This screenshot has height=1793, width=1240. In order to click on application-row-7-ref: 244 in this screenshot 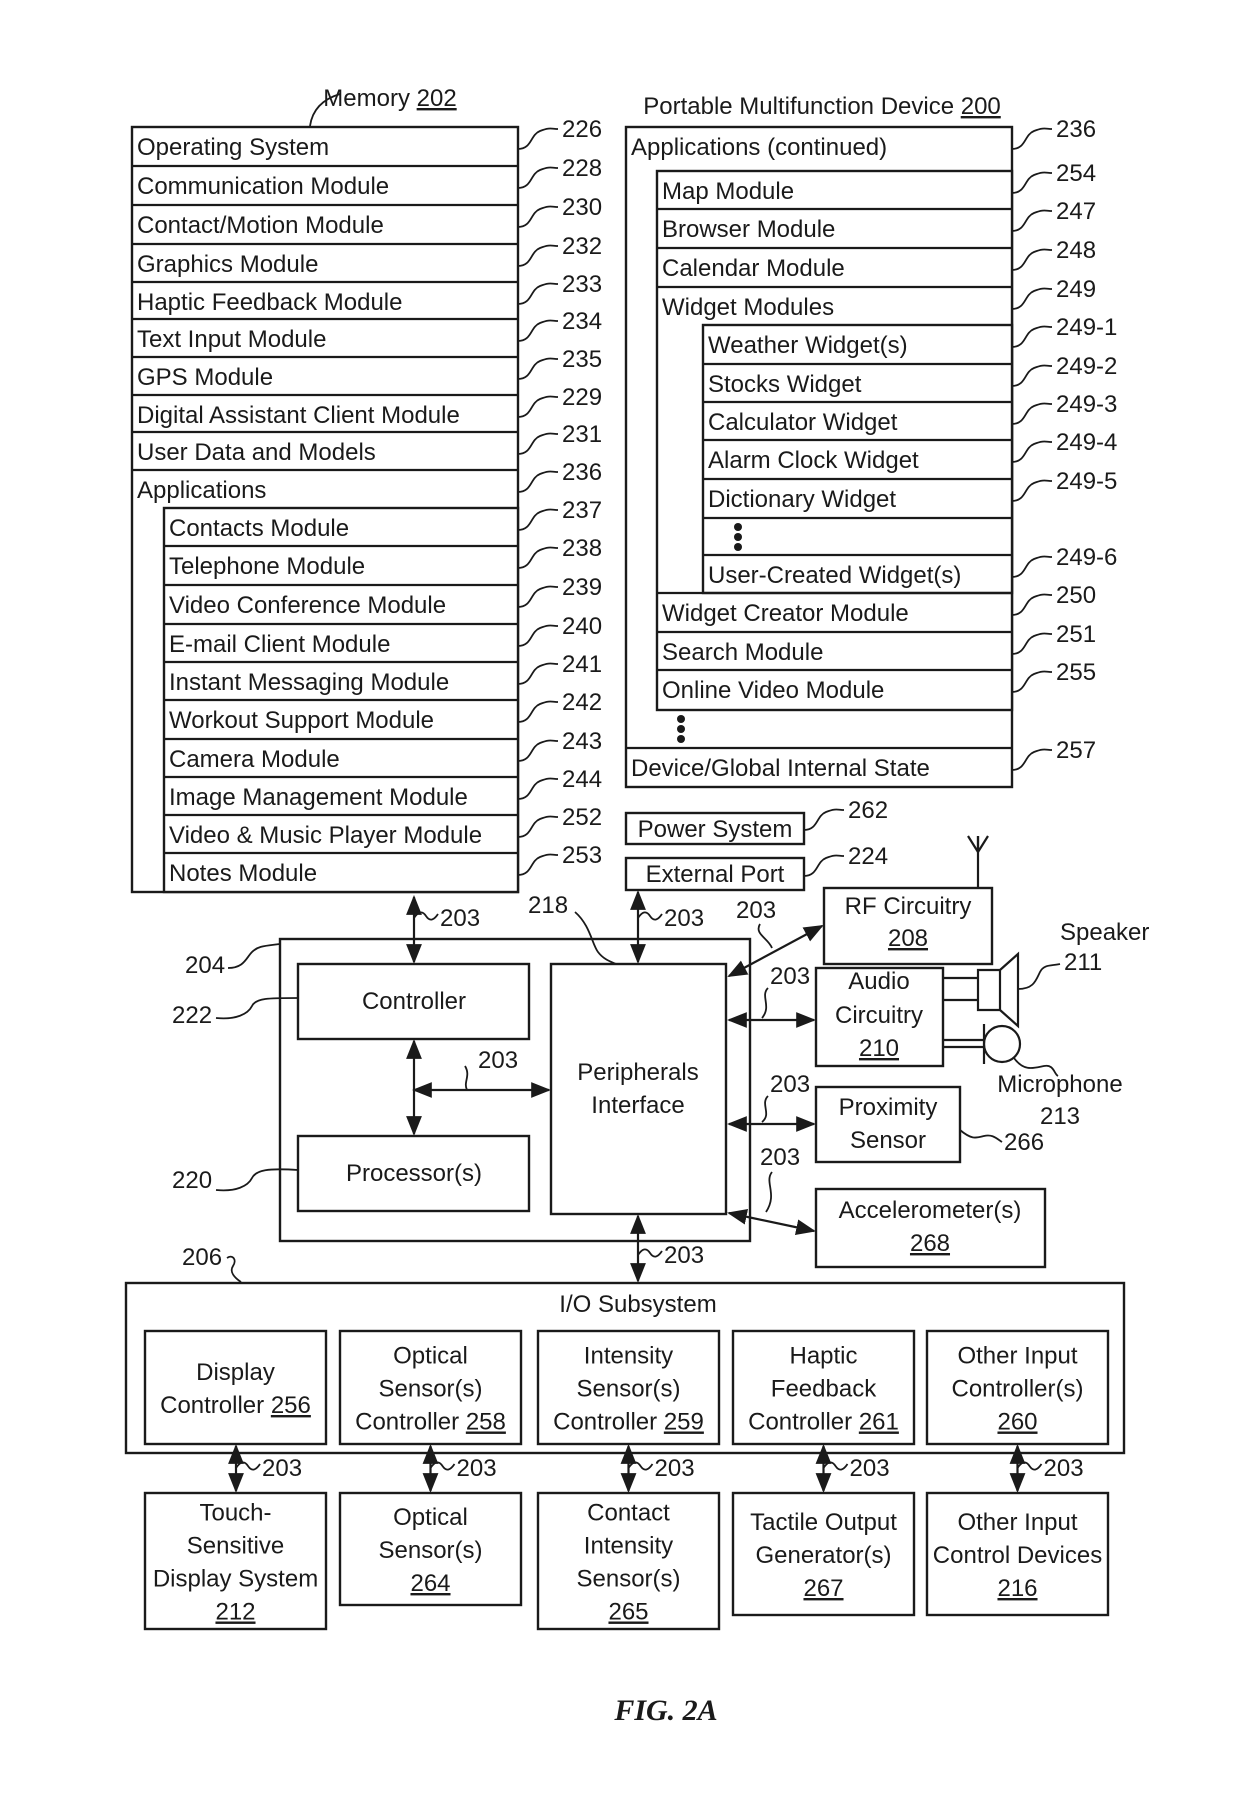, I will do `click(582, 779)`.